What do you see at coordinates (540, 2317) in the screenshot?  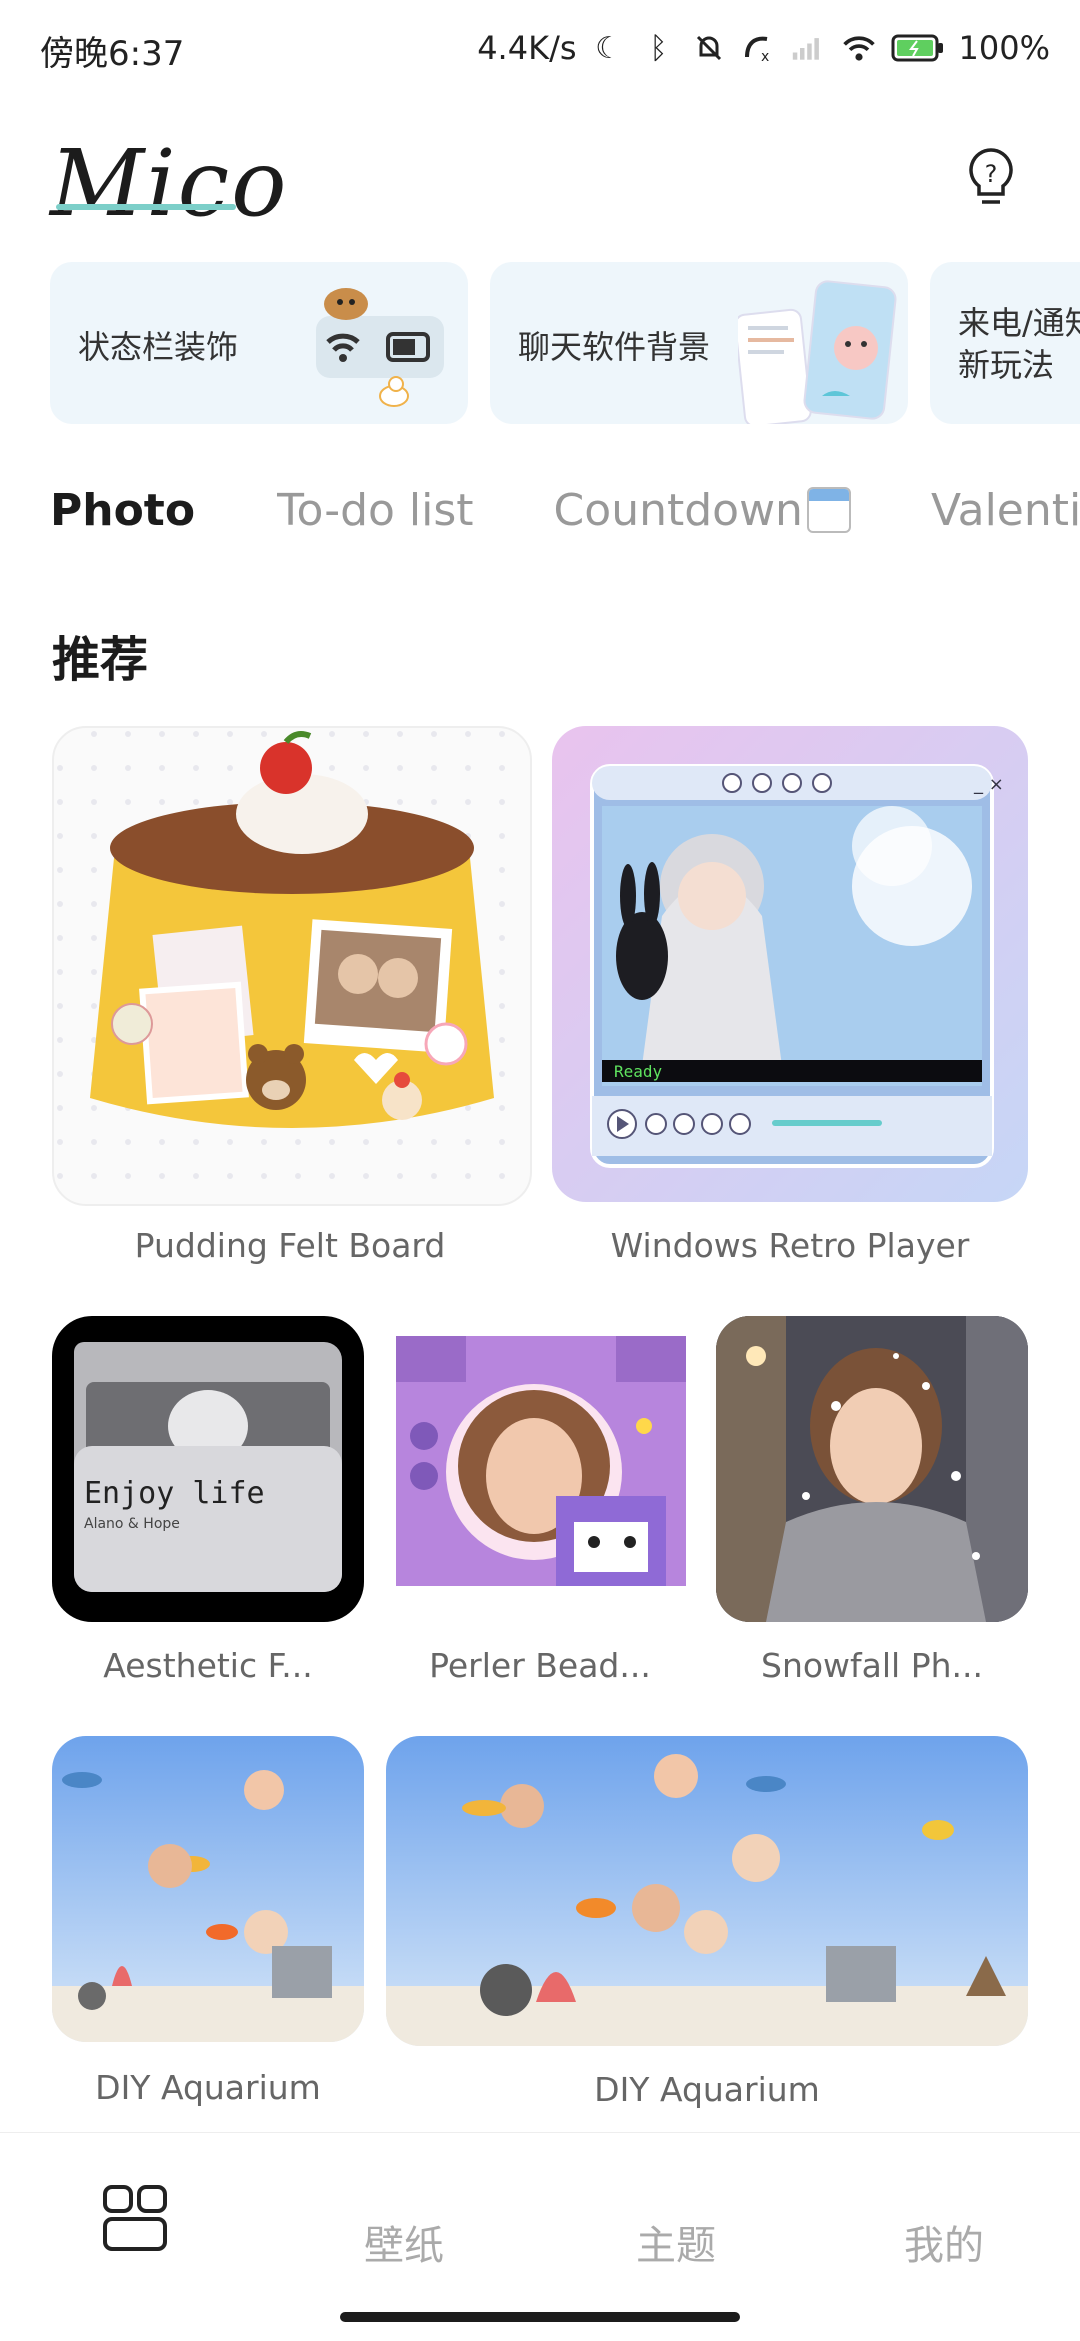 I see `home-indicator` at bounding box center [540, 2317].